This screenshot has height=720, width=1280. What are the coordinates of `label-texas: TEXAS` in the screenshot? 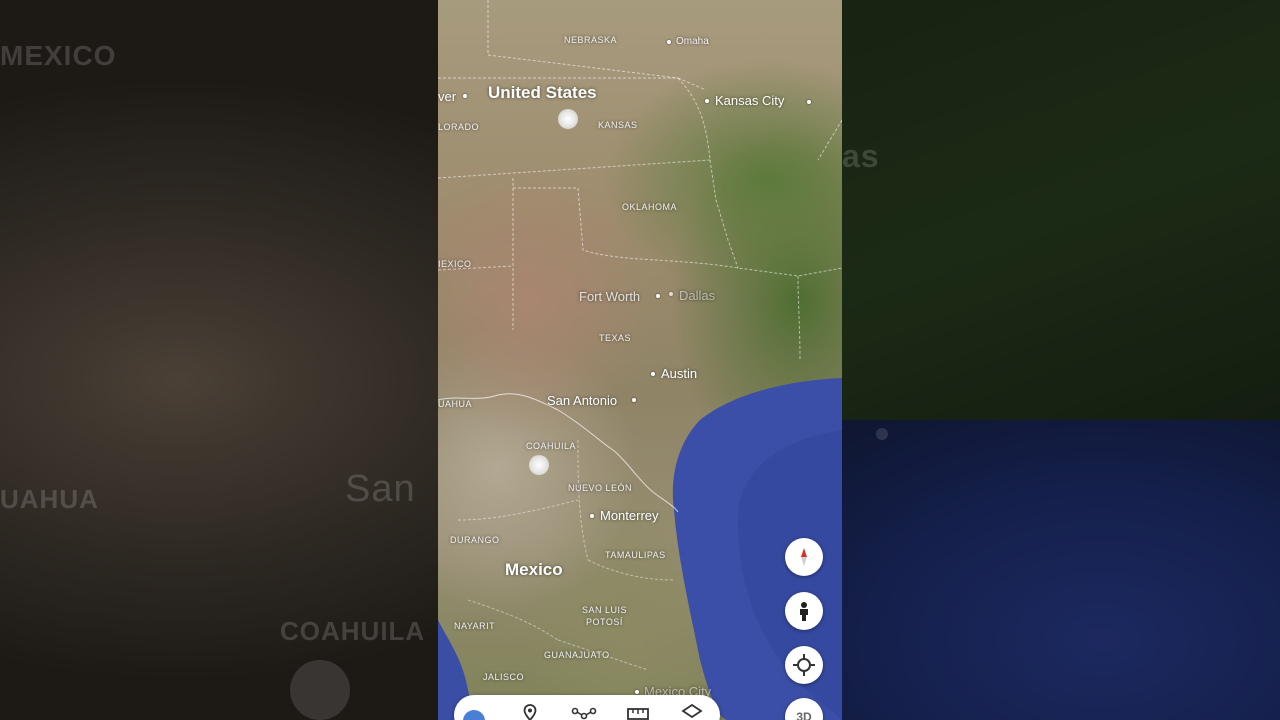 It's located at (615, 338).